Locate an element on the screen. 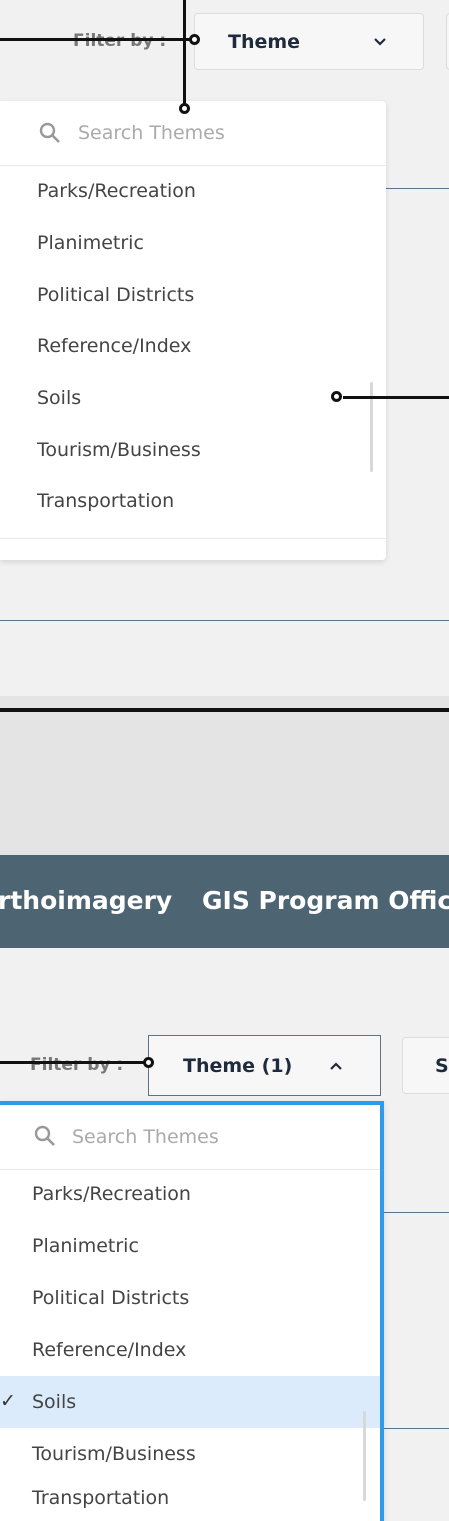  nav-item-orthoimagery: rthoimagery is located at coordinates (86, 900).